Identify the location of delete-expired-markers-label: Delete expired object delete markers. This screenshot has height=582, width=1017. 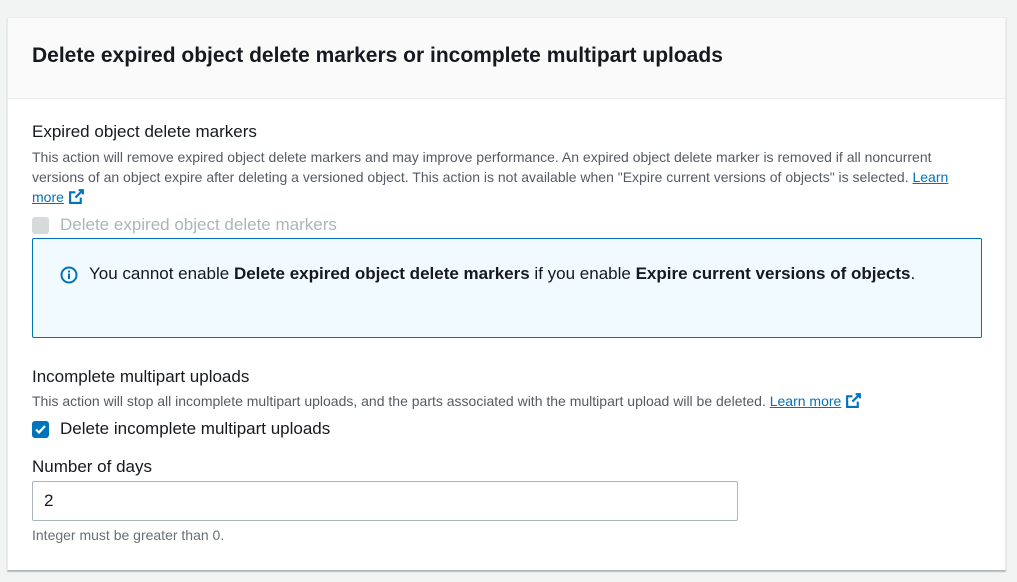
(198, 224).